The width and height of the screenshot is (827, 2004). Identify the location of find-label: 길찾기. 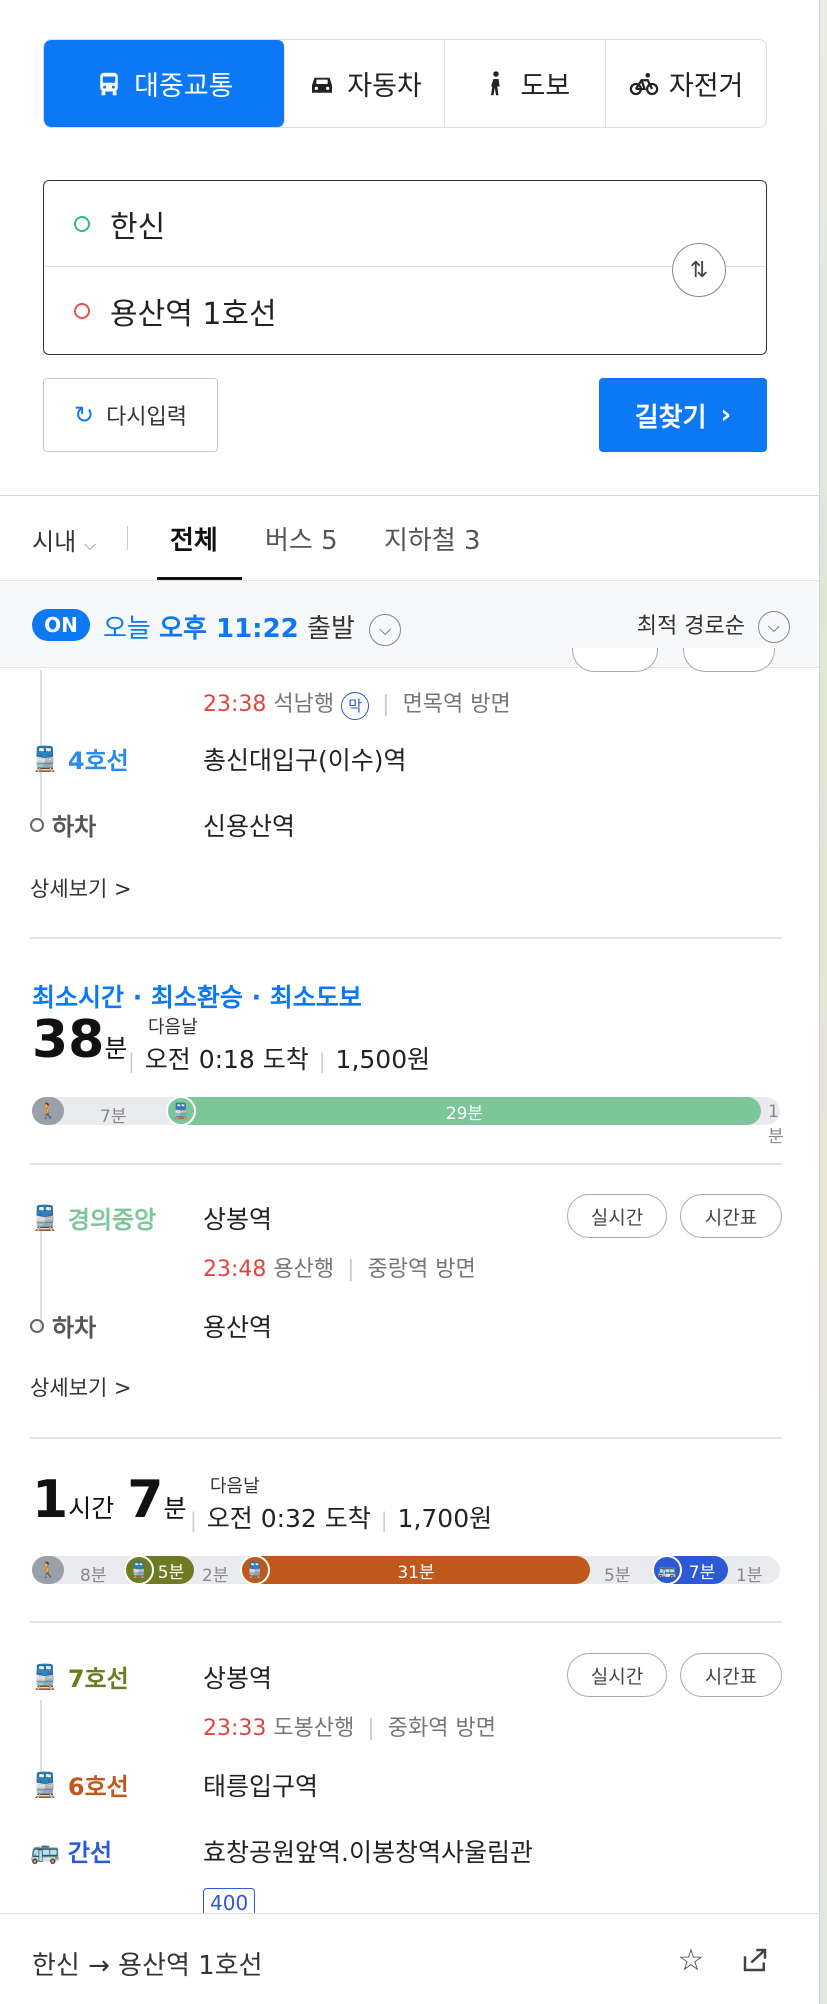
(670, 417).